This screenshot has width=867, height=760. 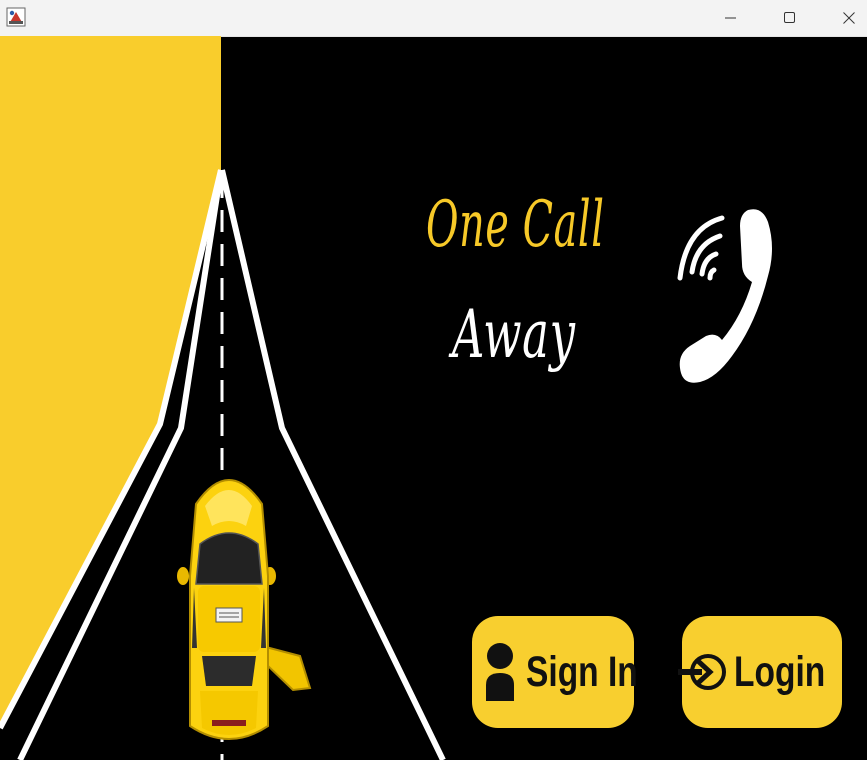 I want to click on headline-line-1: One Call, so click(x=515, y=225).